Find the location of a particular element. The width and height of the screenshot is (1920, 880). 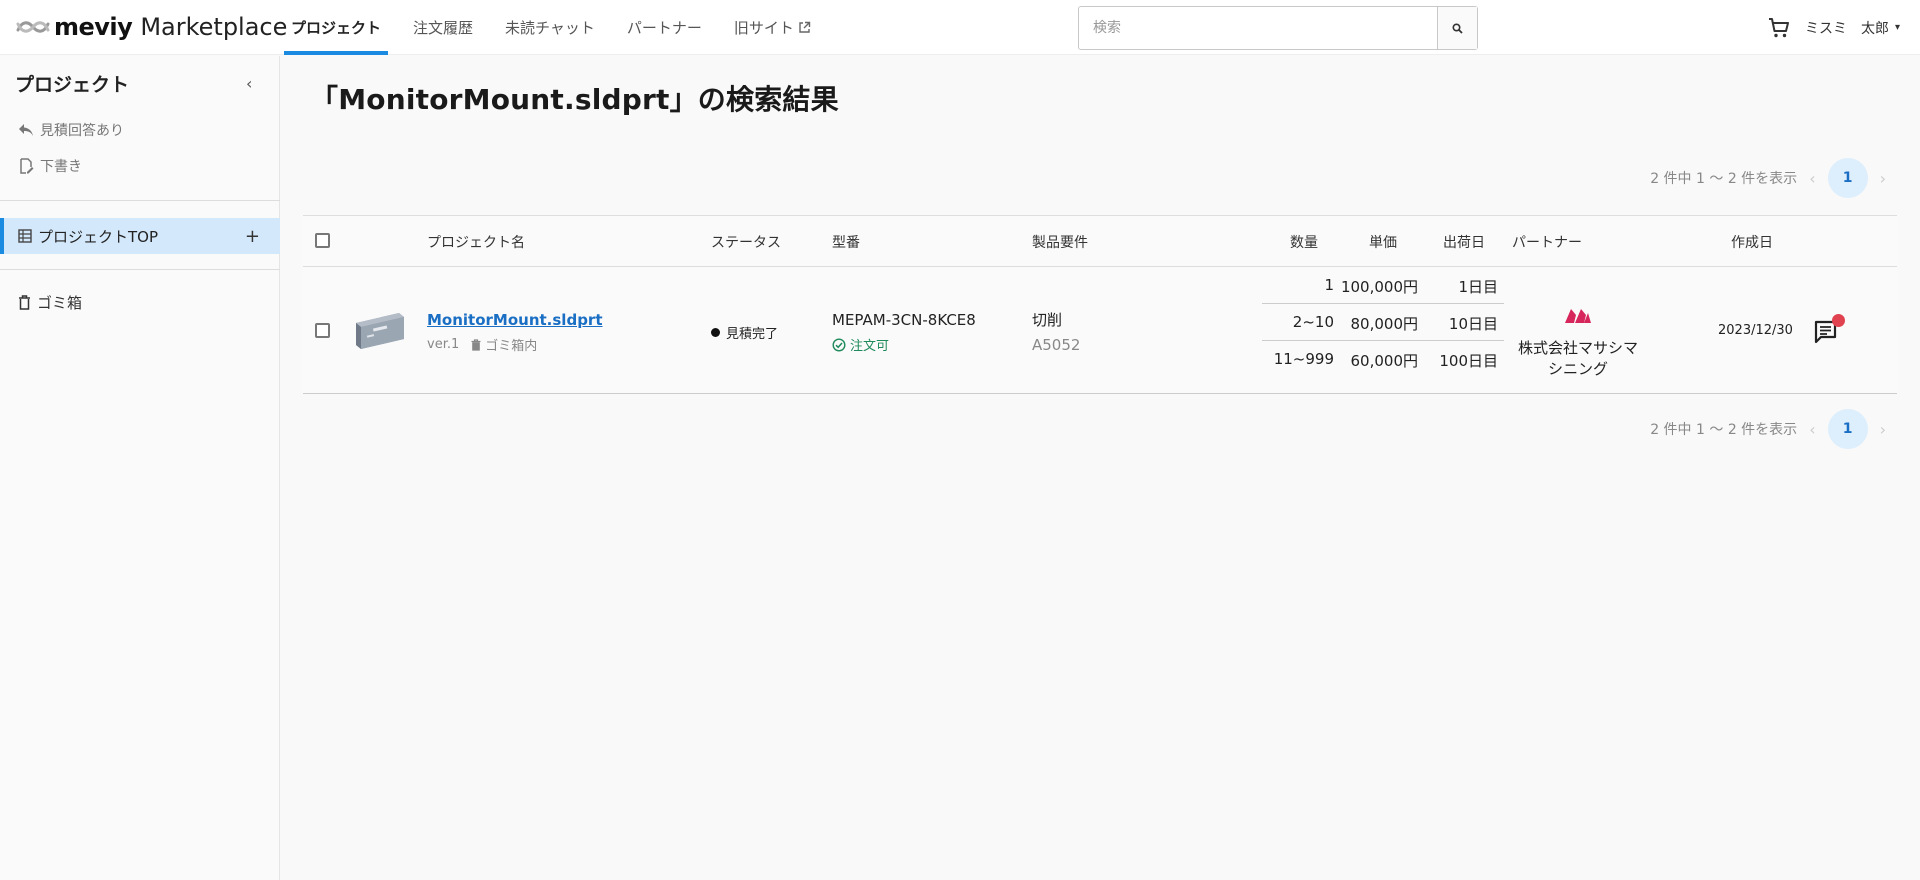

in-trash-indicator: ゴミ箱内 is located at coordinates (504, 344).